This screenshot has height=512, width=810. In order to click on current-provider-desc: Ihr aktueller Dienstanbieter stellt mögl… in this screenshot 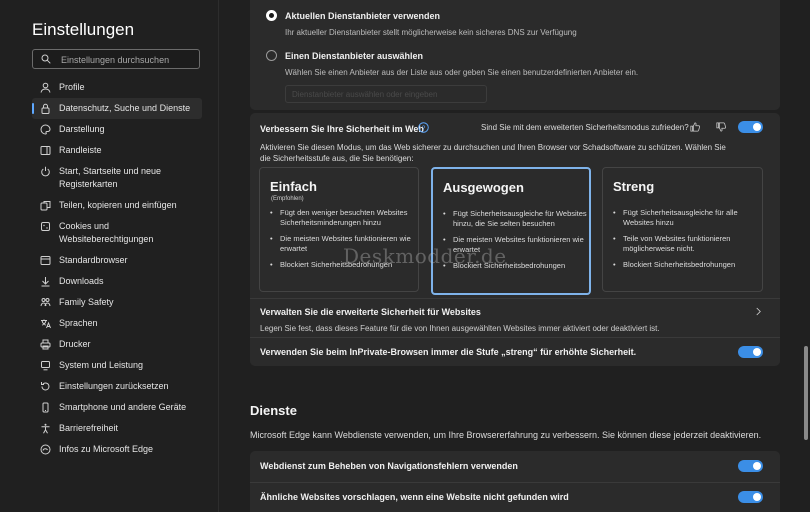, I will do `click(431, 32)`.